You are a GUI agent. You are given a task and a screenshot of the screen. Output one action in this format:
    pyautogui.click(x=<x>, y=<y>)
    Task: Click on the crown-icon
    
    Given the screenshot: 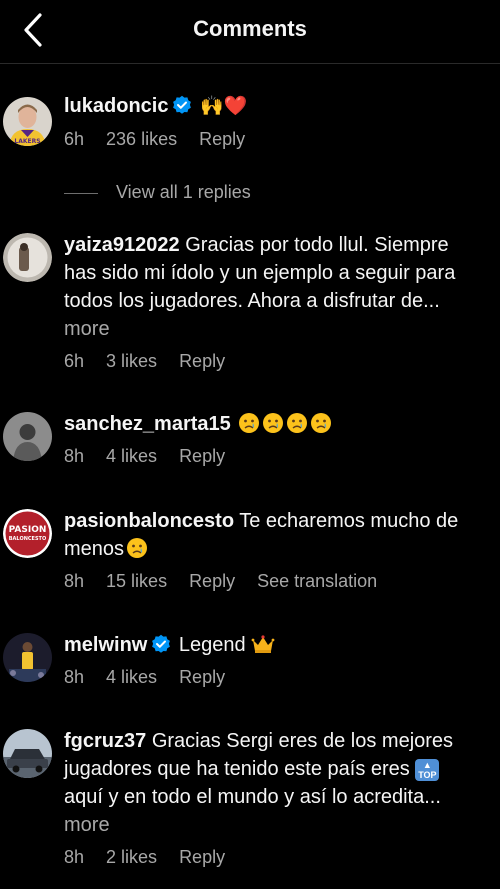 What is the action you would take?
    pyautogui.click(x=263, y=644)
    